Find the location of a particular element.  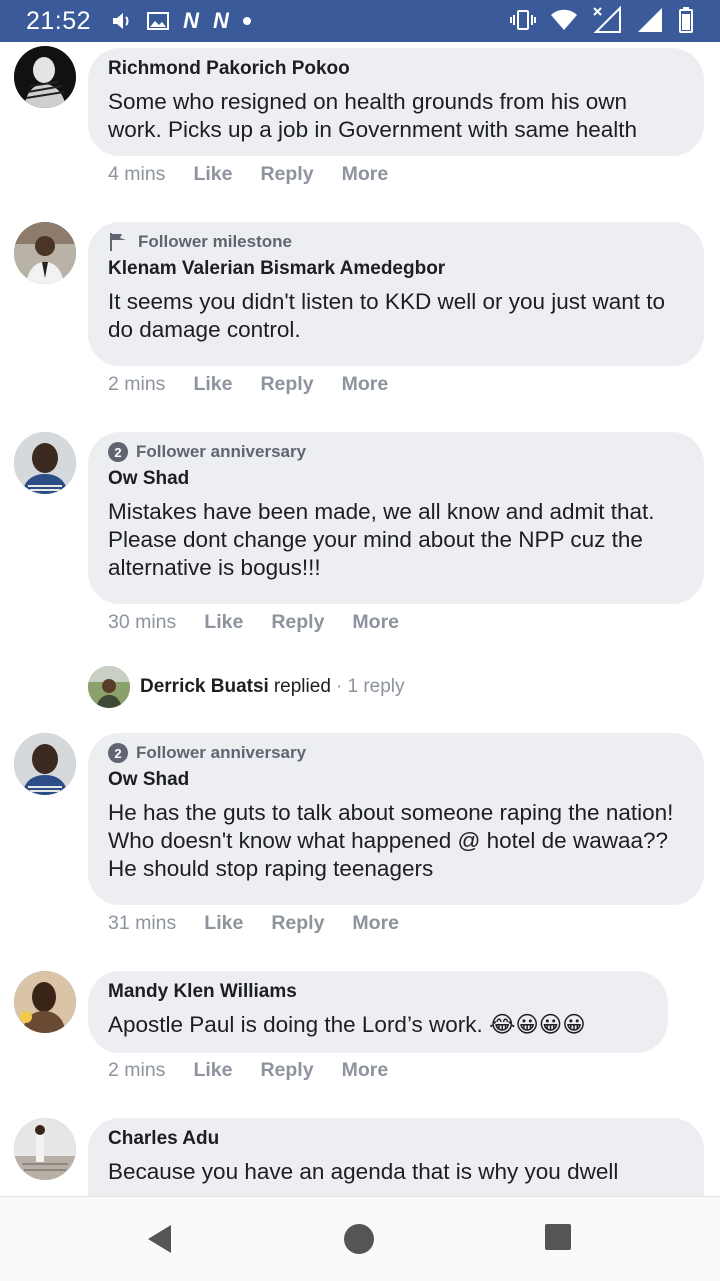

comment-time: 30 mins is located at coordinates (142, 622).